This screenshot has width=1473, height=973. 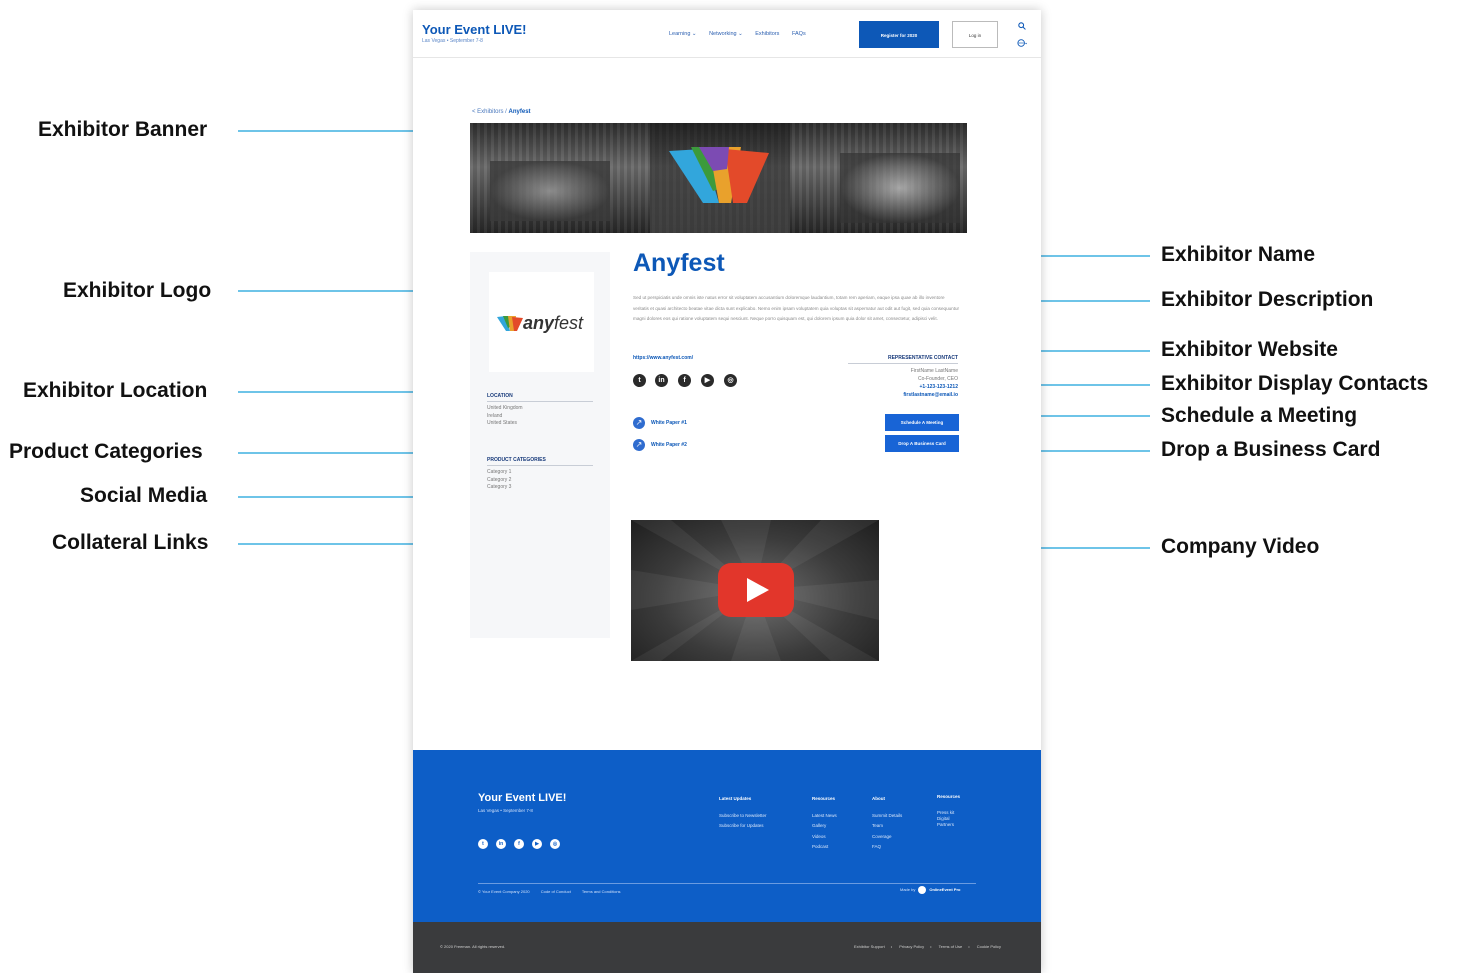 What do you see at coordinates (719, 175) in the screenshot?
I see `anyfest-w-logo-icon` at bounding box center [719, 175].